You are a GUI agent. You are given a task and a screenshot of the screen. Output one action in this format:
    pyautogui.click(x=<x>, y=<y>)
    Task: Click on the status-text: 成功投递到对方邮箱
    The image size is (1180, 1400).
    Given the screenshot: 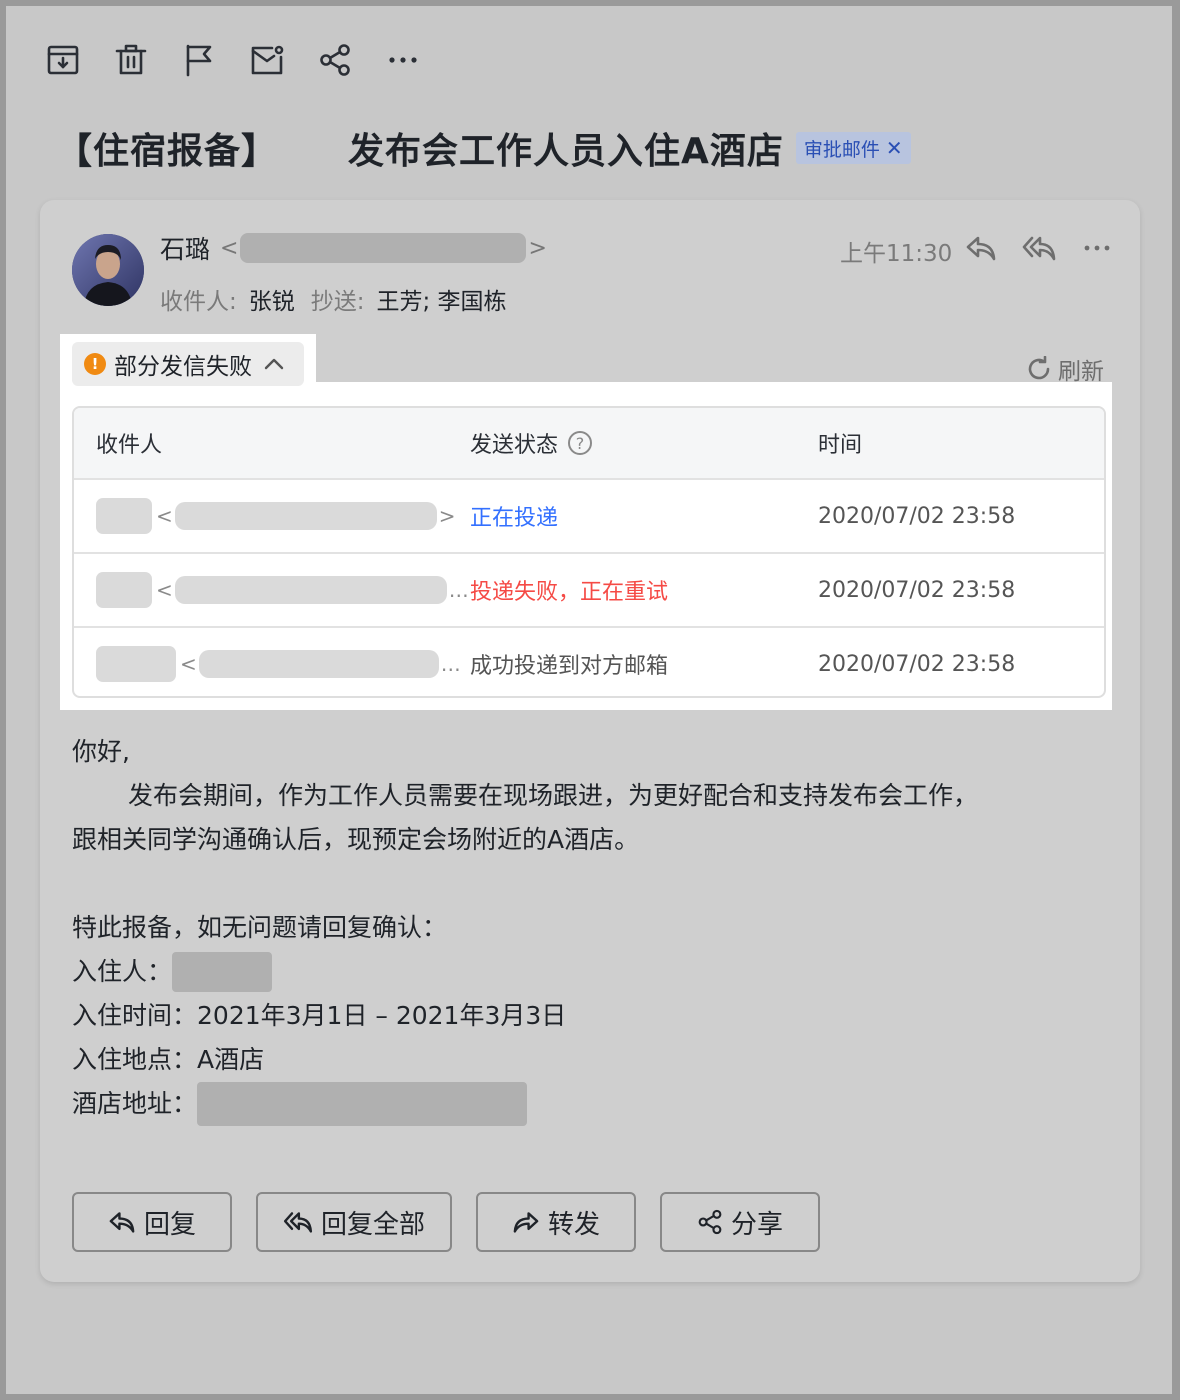 What is the action you would take?
    pyautogui.click(x=569, y=666)
    